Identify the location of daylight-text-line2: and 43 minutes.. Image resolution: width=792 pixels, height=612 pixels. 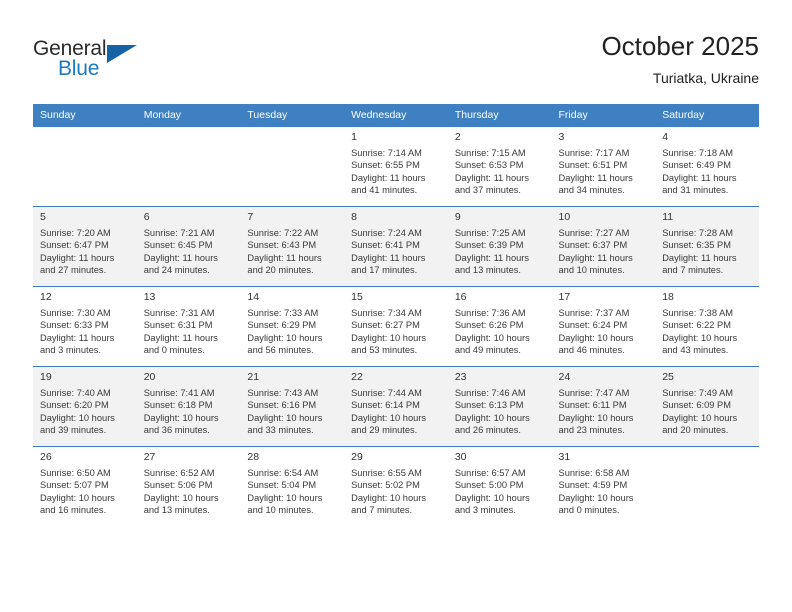
(695, 349).